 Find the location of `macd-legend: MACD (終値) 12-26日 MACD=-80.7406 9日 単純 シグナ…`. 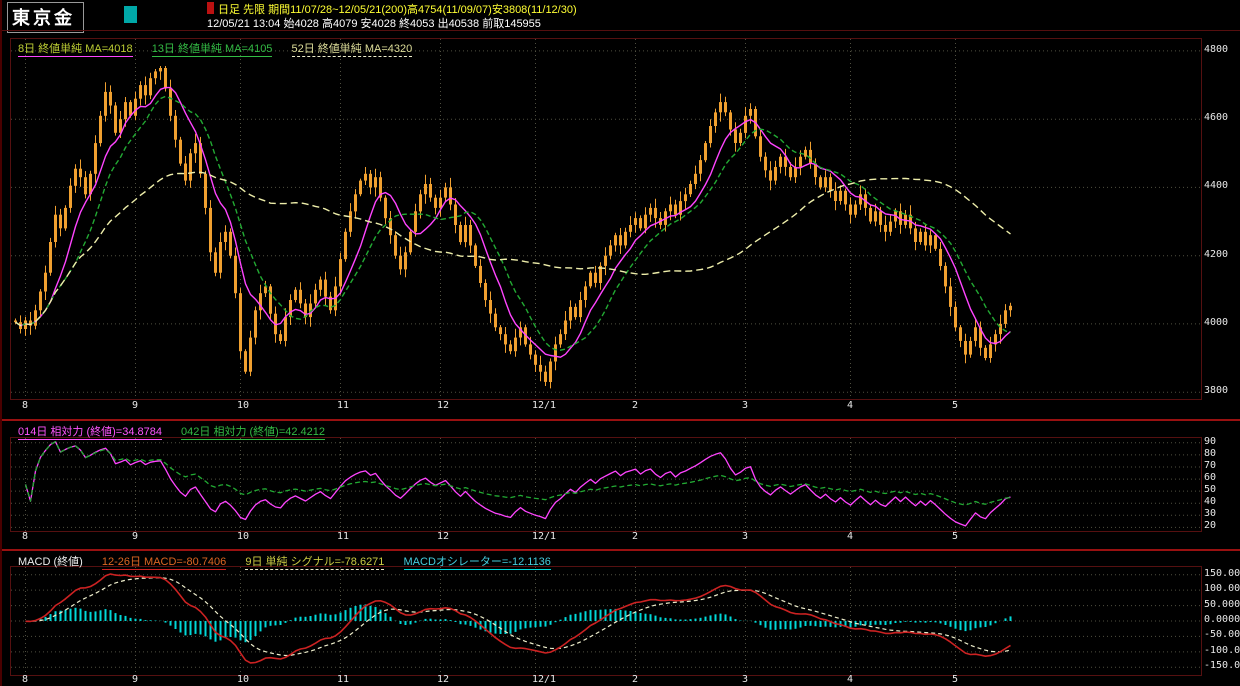

macd-legend: MACD (終値) 12-26日 MACD=-80.7406 9日 単純 シグナ… is located at coordinates (292, 561).